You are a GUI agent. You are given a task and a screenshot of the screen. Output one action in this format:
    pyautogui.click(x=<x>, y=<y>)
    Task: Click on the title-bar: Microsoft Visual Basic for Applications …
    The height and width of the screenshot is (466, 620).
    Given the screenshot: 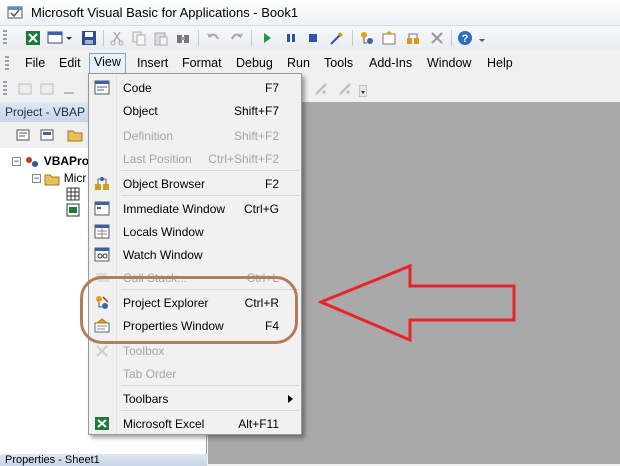 What is the action you would take?
    pyautogui.click(x=310, y=13)
    